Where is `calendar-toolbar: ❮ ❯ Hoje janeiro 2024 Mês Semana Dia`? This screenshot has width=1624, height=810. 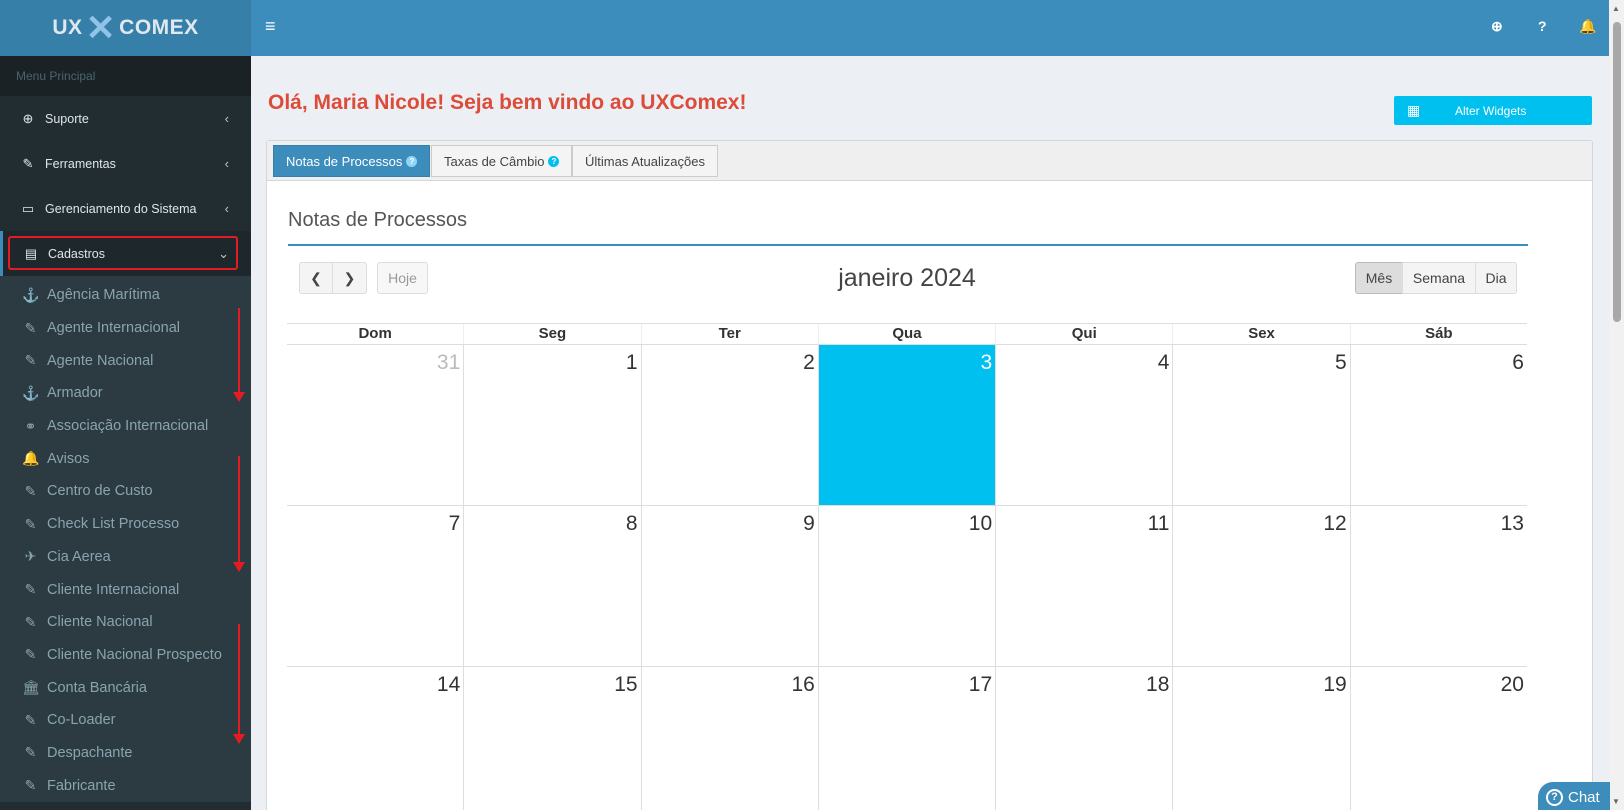 calendar-toolbar: ❮ ❯ Hoje janeiro 2024 Mês Semana Dia is located at coordinates (908, 278).